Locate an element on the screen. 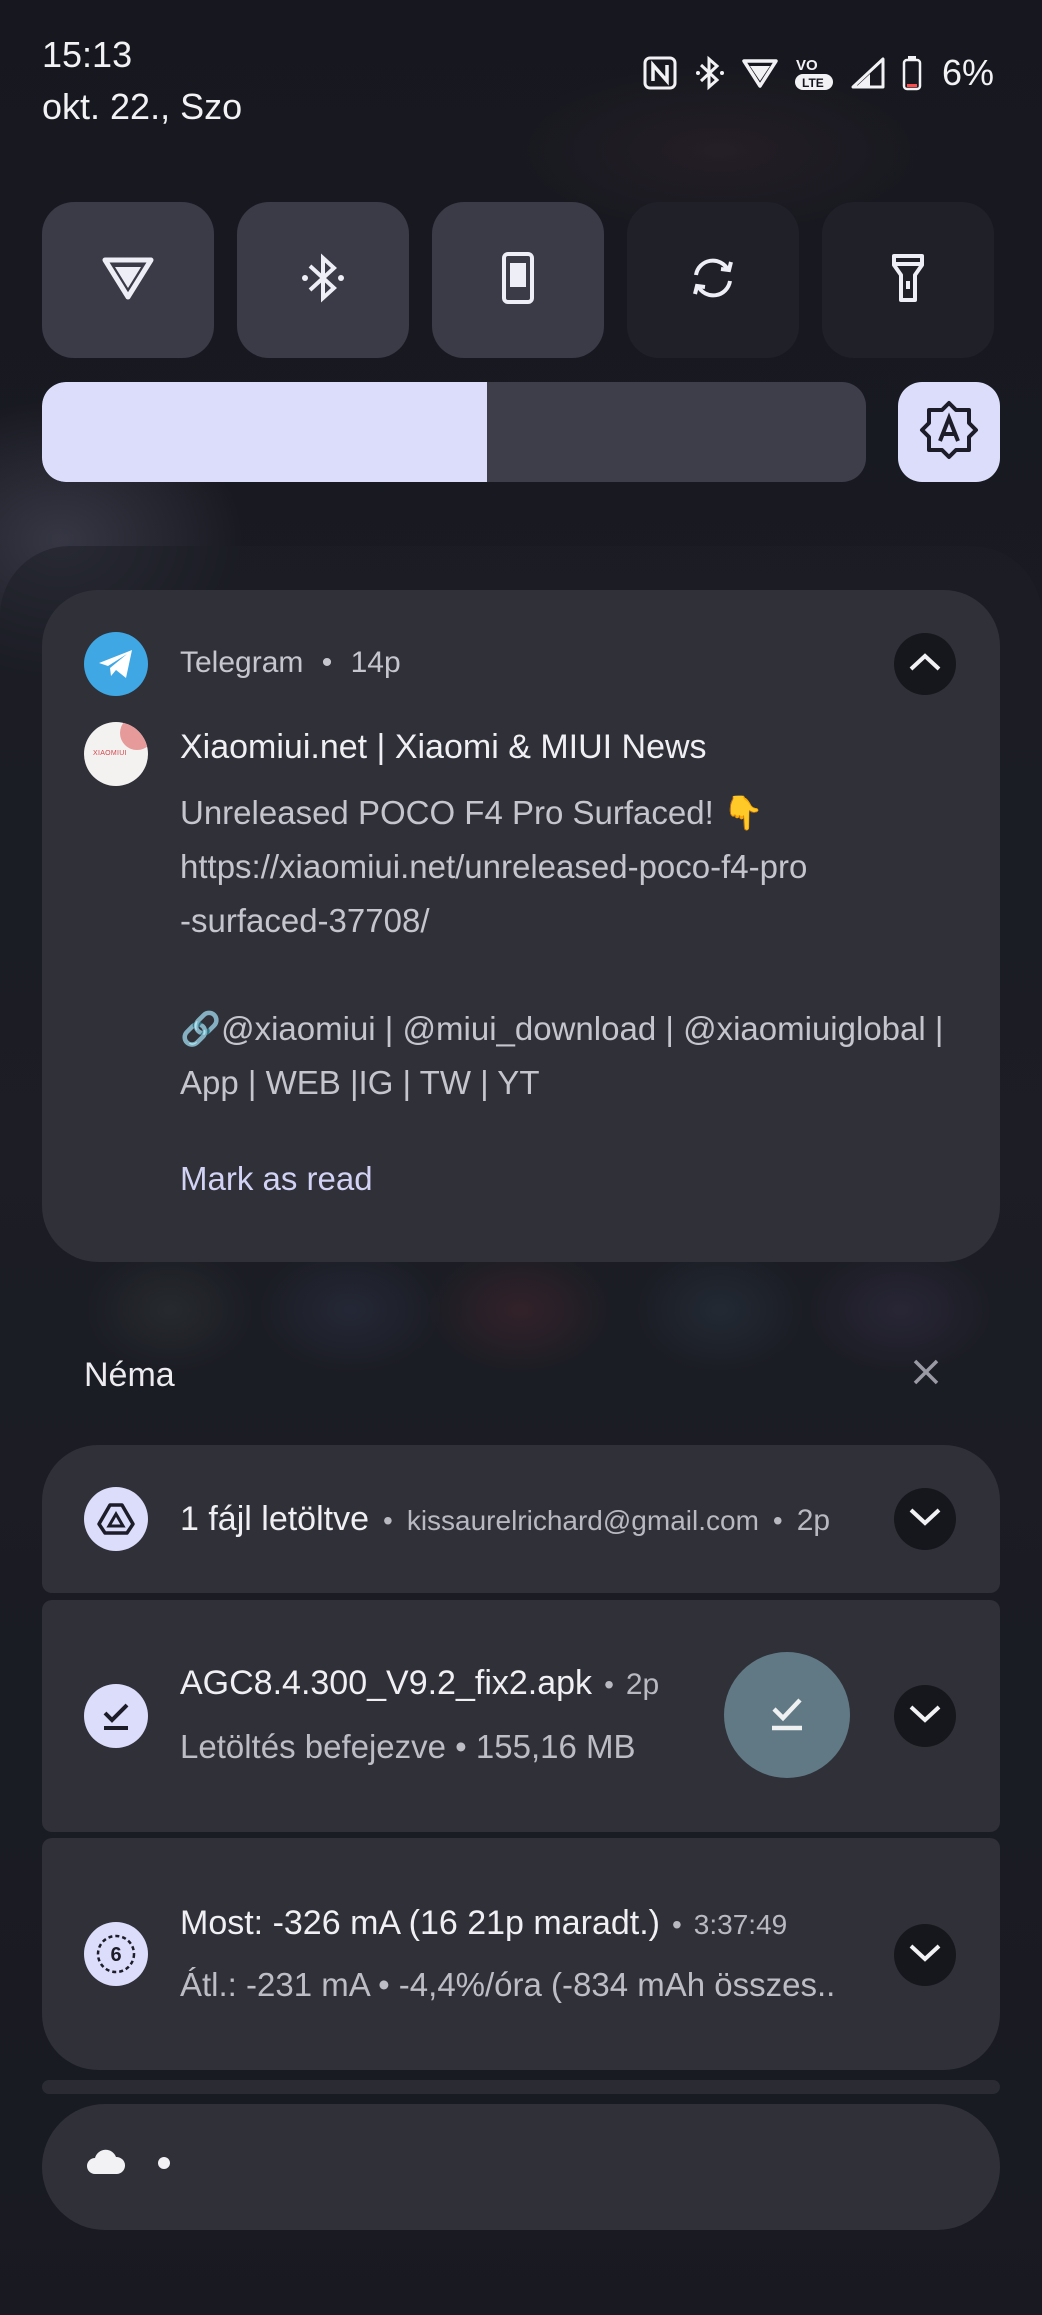  notification-header: Telegram • 14p is located at coordinates (290, 663).